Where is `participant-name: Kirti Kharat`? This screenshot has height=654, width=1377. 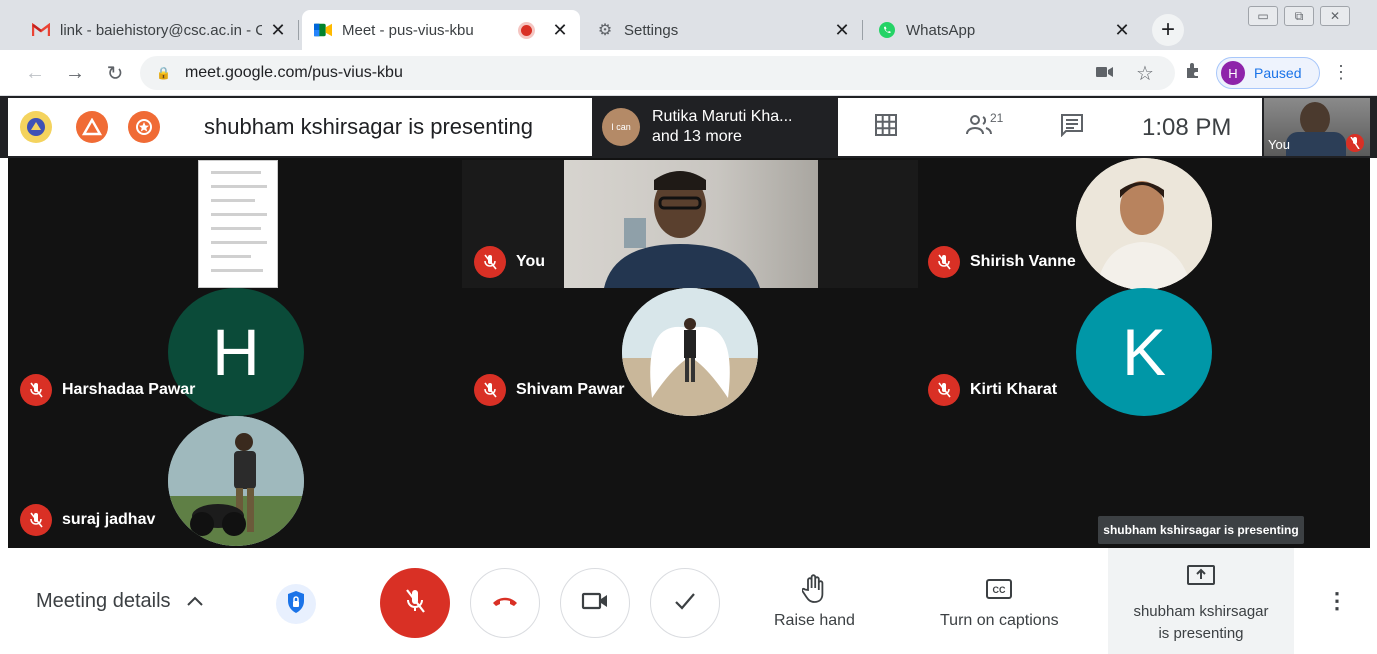
participant-name: Kirti Kharat is located at coordinates (1014, 389).